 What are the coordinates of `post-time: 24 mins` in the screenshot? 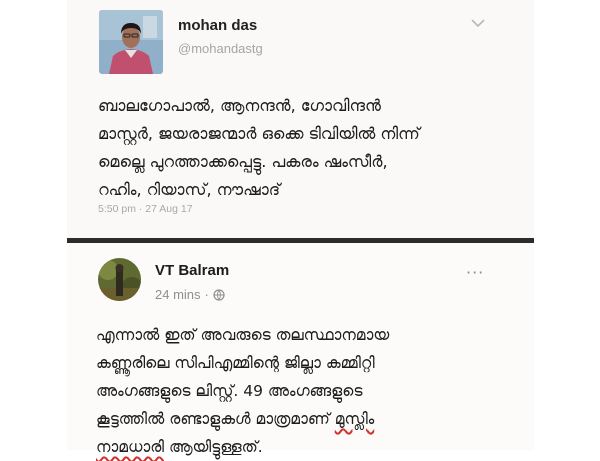 It's located at (178, 294).